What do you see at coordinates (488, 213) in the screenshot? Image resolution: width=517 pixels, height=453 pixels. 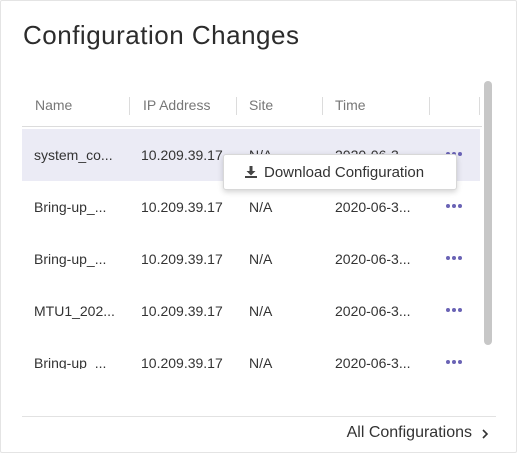 I see `scrollbar-thumb` at bounding box center [488, 213].